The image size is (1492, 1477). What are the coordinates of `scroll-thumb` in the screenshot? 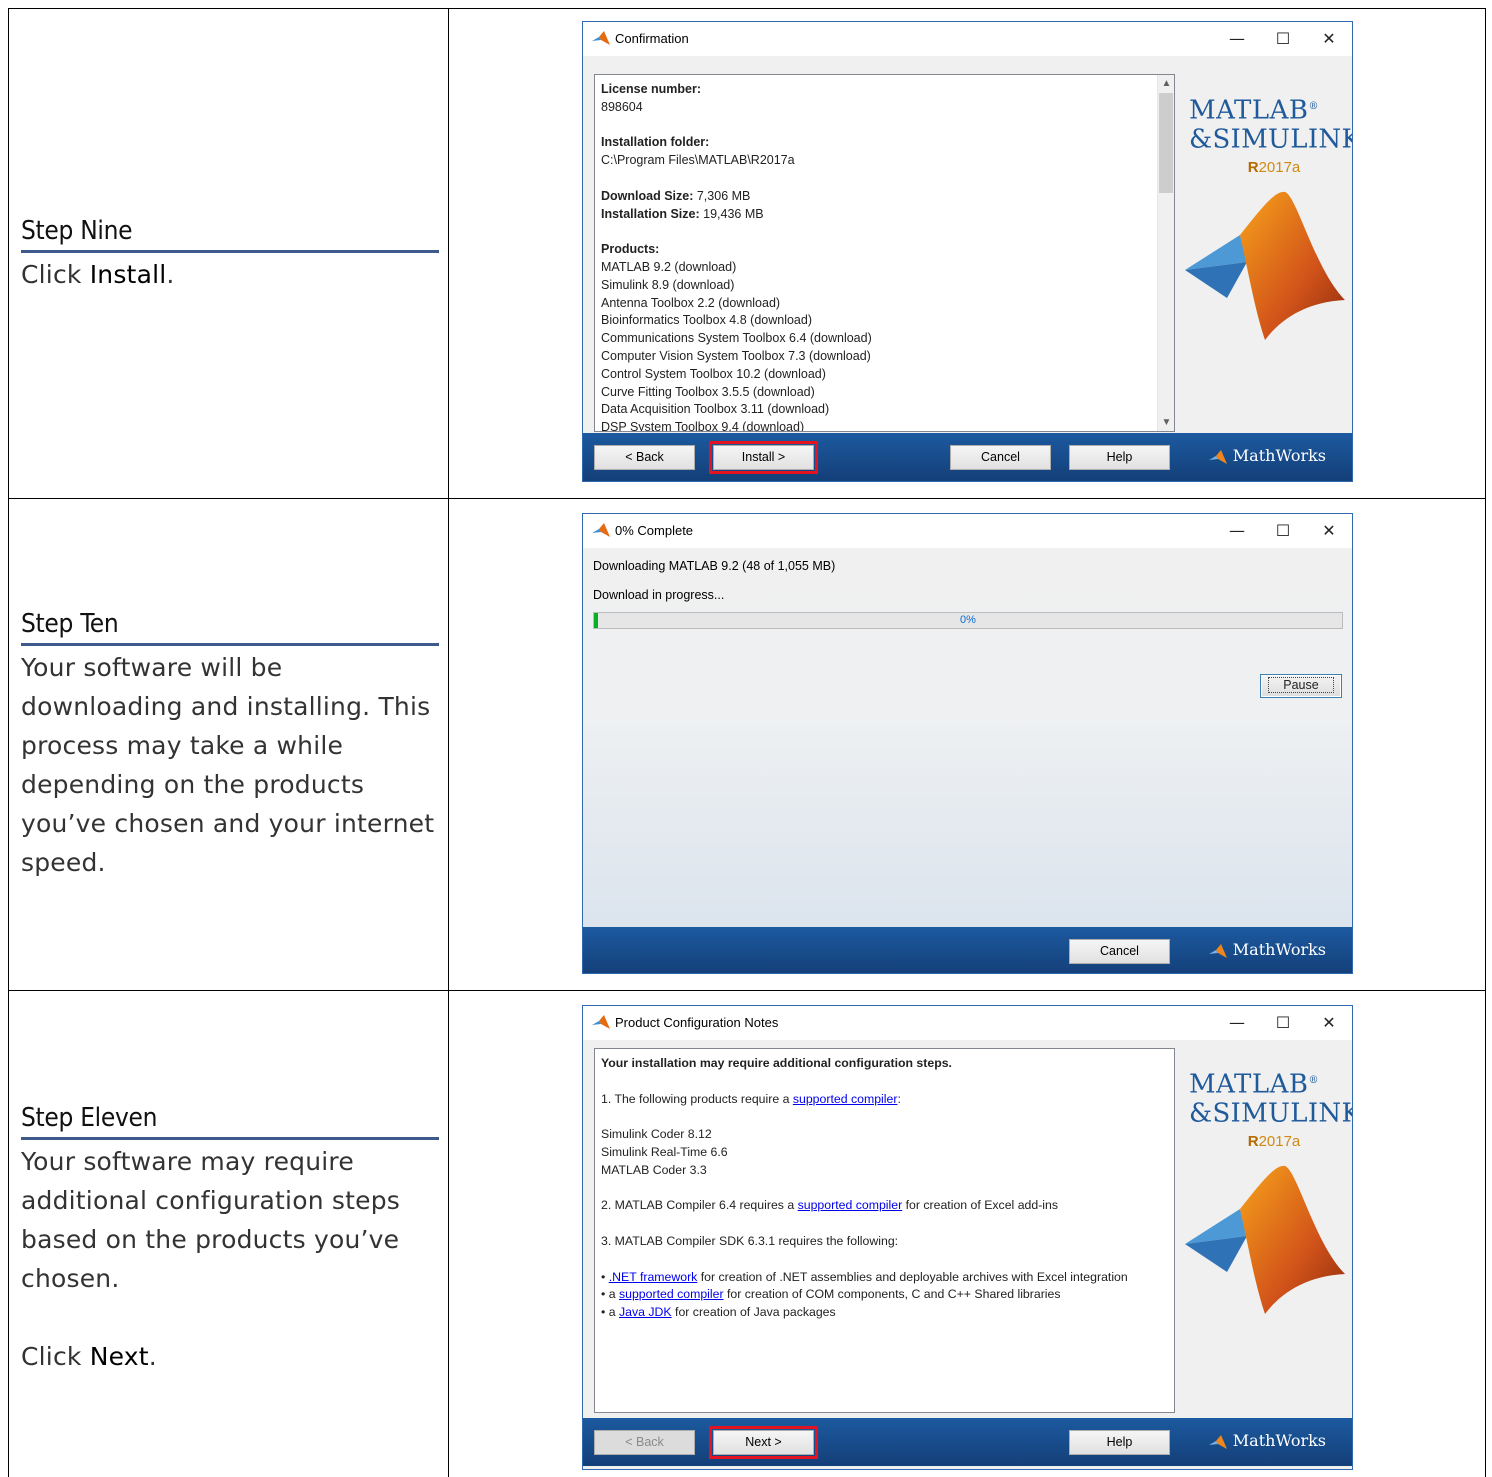 It's located at (1166, 143).